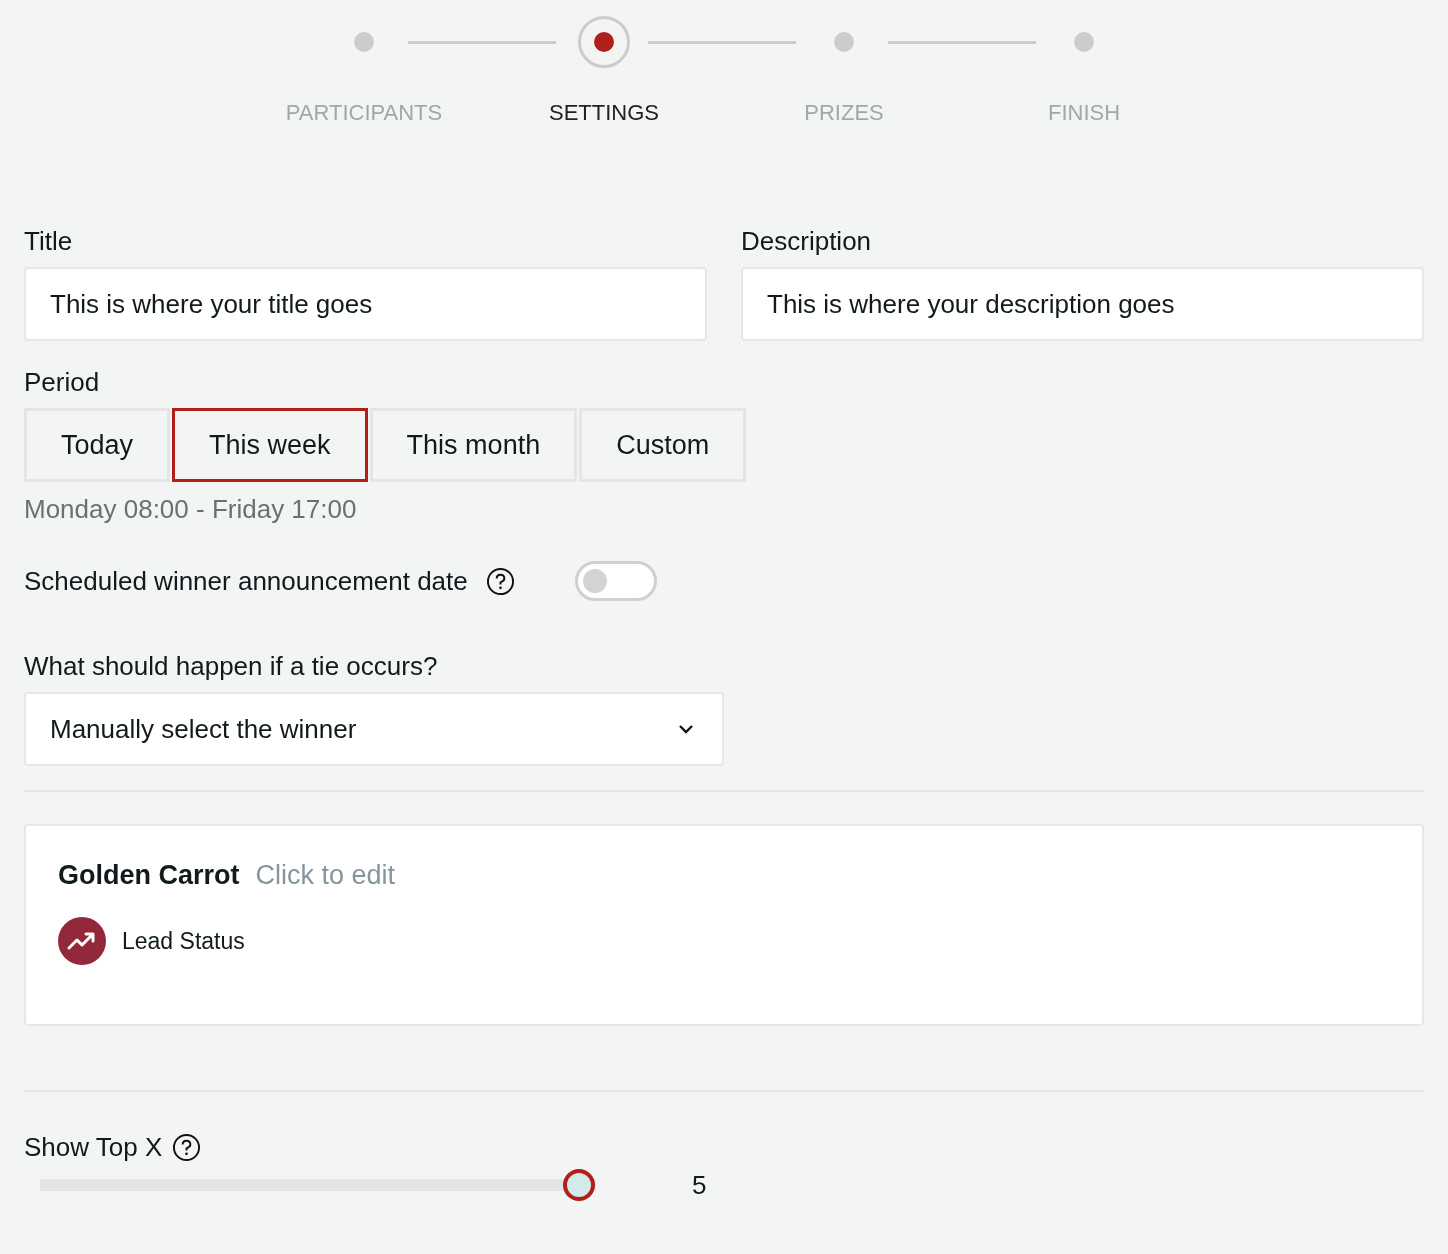 This screenshot has height=1254, width=1448. Describe the element at coordinates (62, 382) in the screenshot. I see `field-label: Period` at that location.